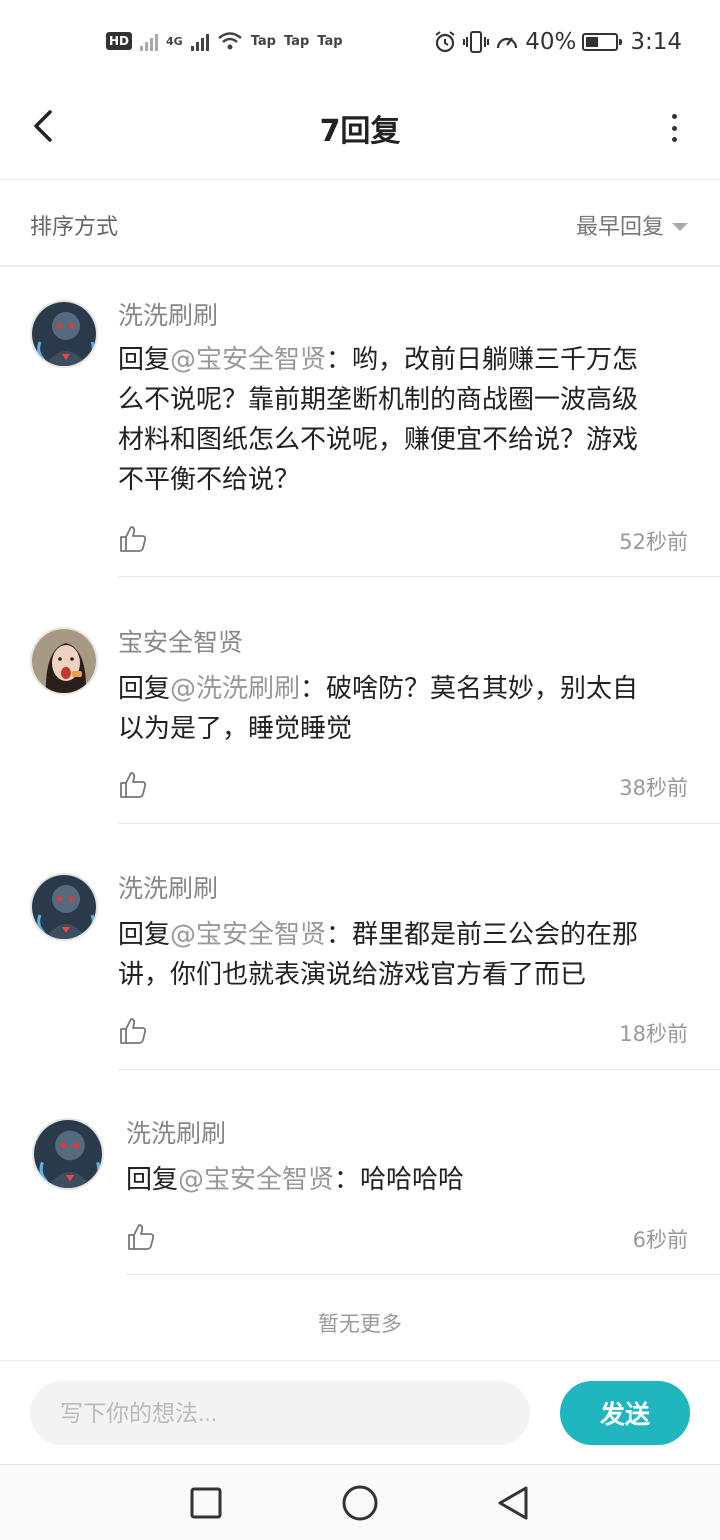 This screenshot has height=1540, width=720. I want to click on more-options-icon, so click(674, 128).